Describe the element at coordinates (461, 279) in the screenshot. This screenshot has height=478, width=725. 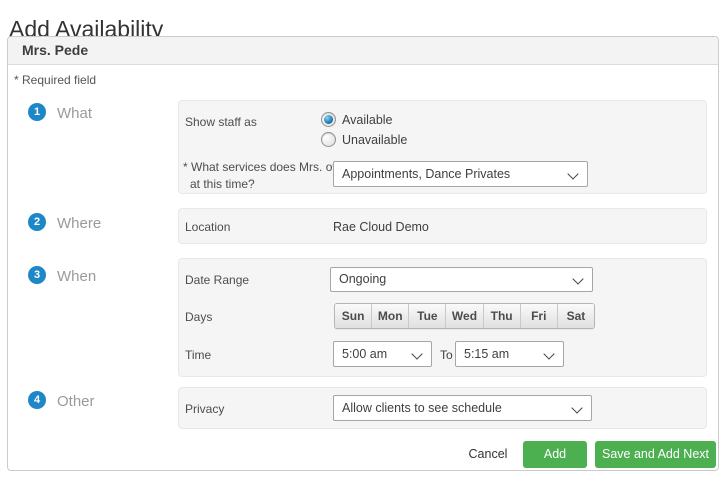
I see `date-range-select: Ongoing` at that location.